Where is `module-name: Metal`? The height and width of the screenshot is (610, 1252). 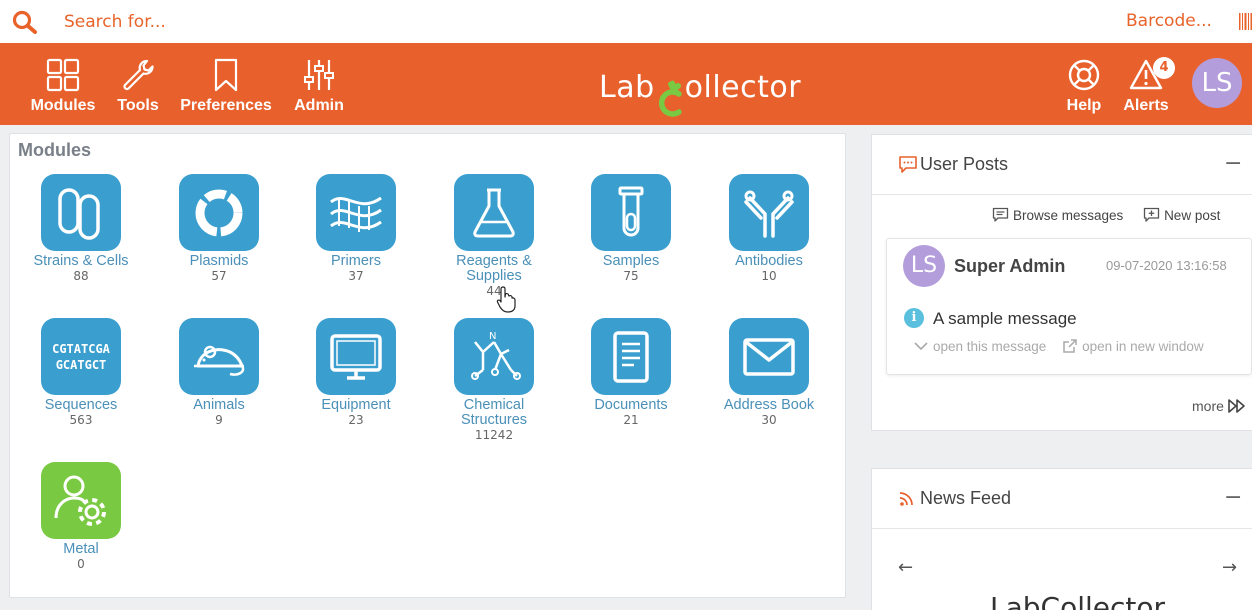
module-name: Metal is located at coordinates (81, 549).